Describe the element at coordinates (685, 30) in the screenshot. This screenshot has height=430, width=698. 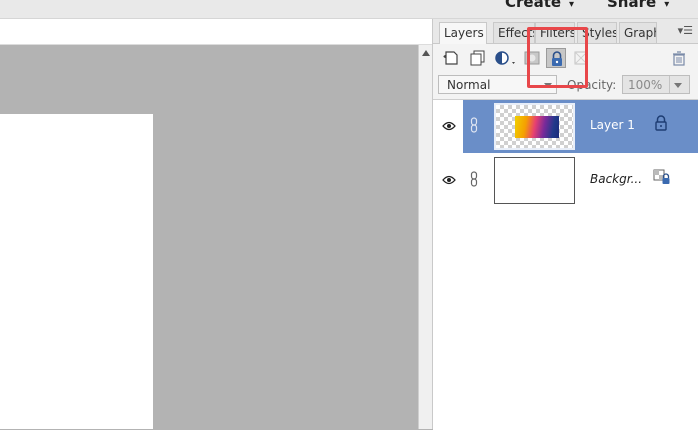
I see `panel-menu-icon: ▾☰` at that location.